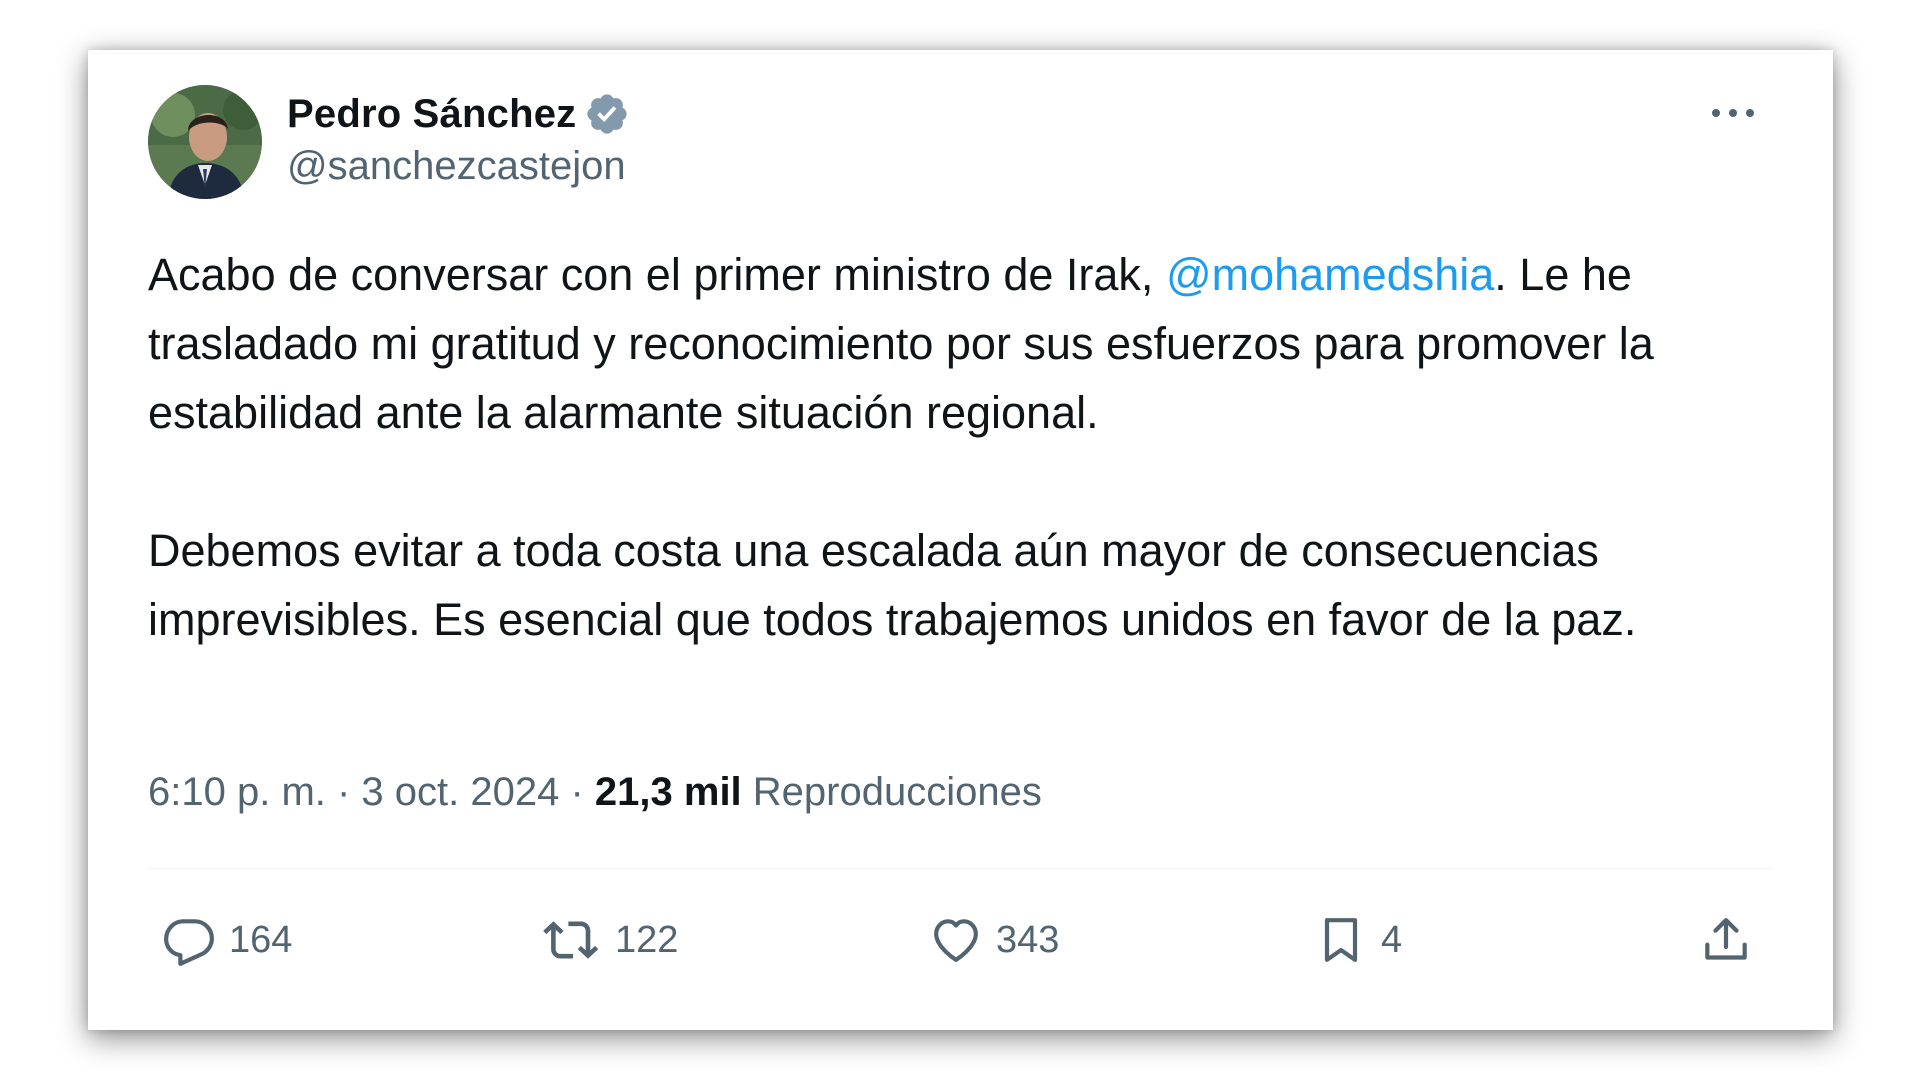  What do you see at coordinates (226, 940) in the screenshot?
I see `reply-button: 164` at bounding box center [226, 940].